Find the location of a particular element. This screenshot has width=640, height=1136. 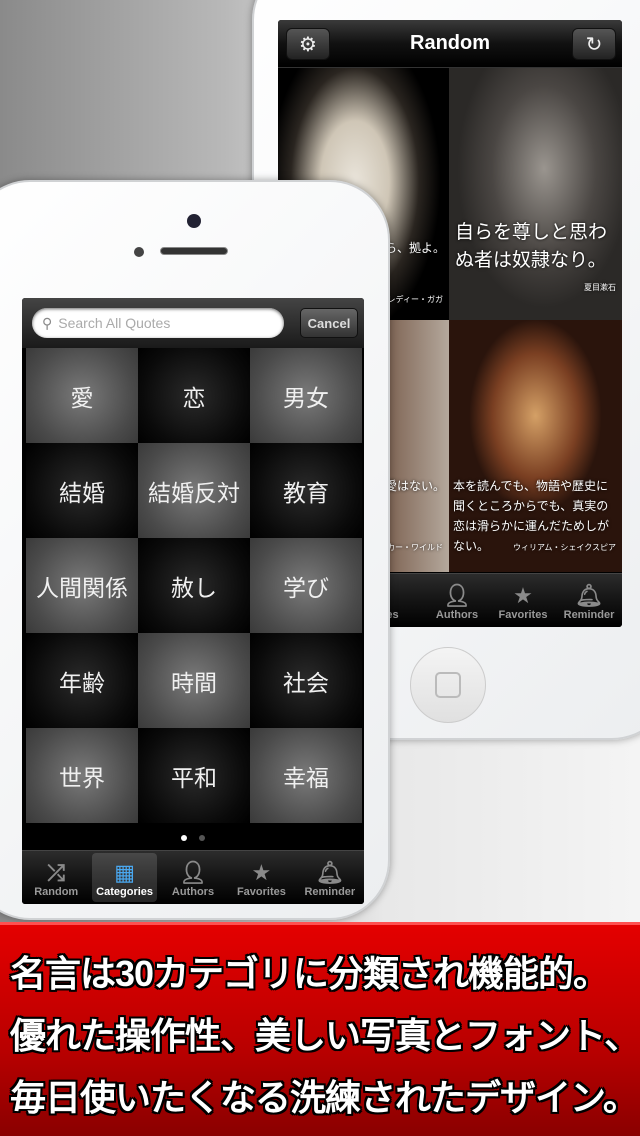

quote-card: 自らを尊しと思わぬ者は奴隷なり。 夏目漱石 is located at coordinates (535, 194).